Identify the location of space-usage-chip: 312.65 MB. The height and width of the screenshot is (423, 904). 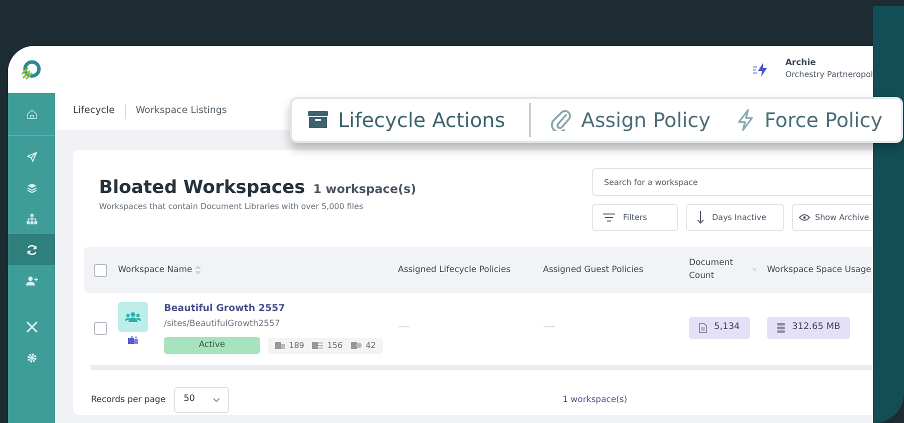
(808, 328).